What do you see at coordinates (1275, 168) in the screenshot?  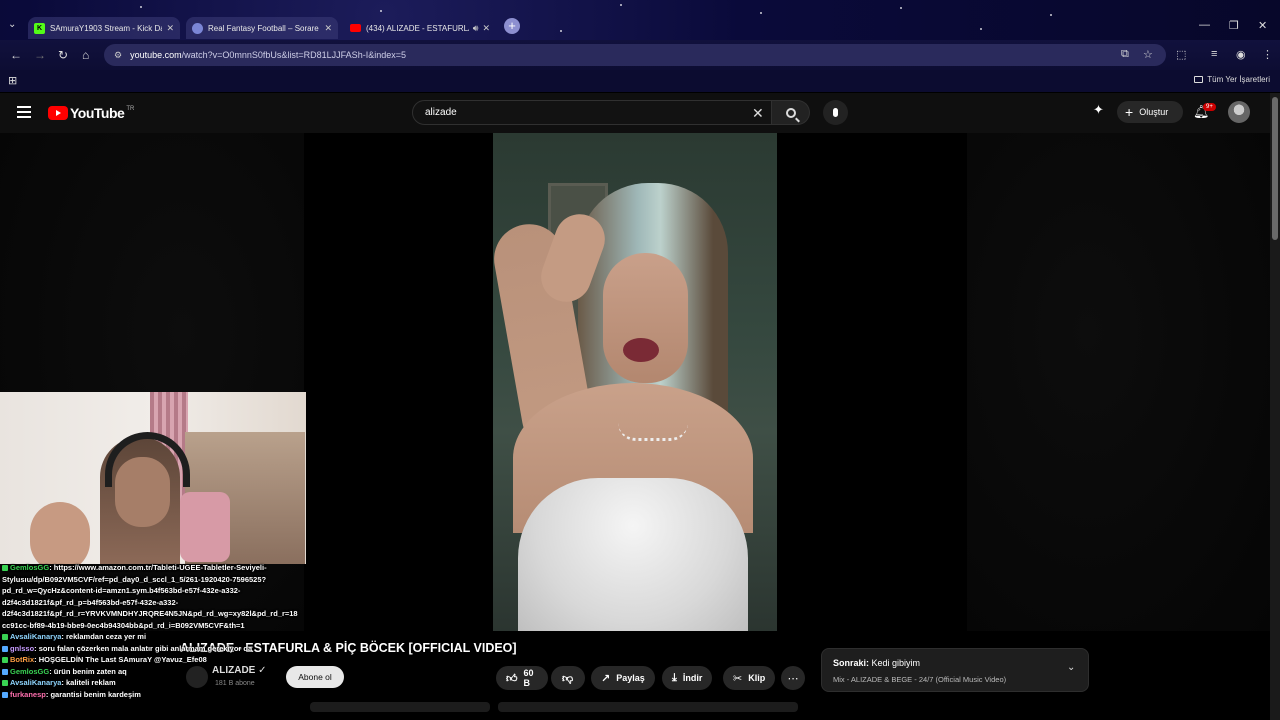 I see `scrollbar-thumb` at bounding box center [1275, 168].